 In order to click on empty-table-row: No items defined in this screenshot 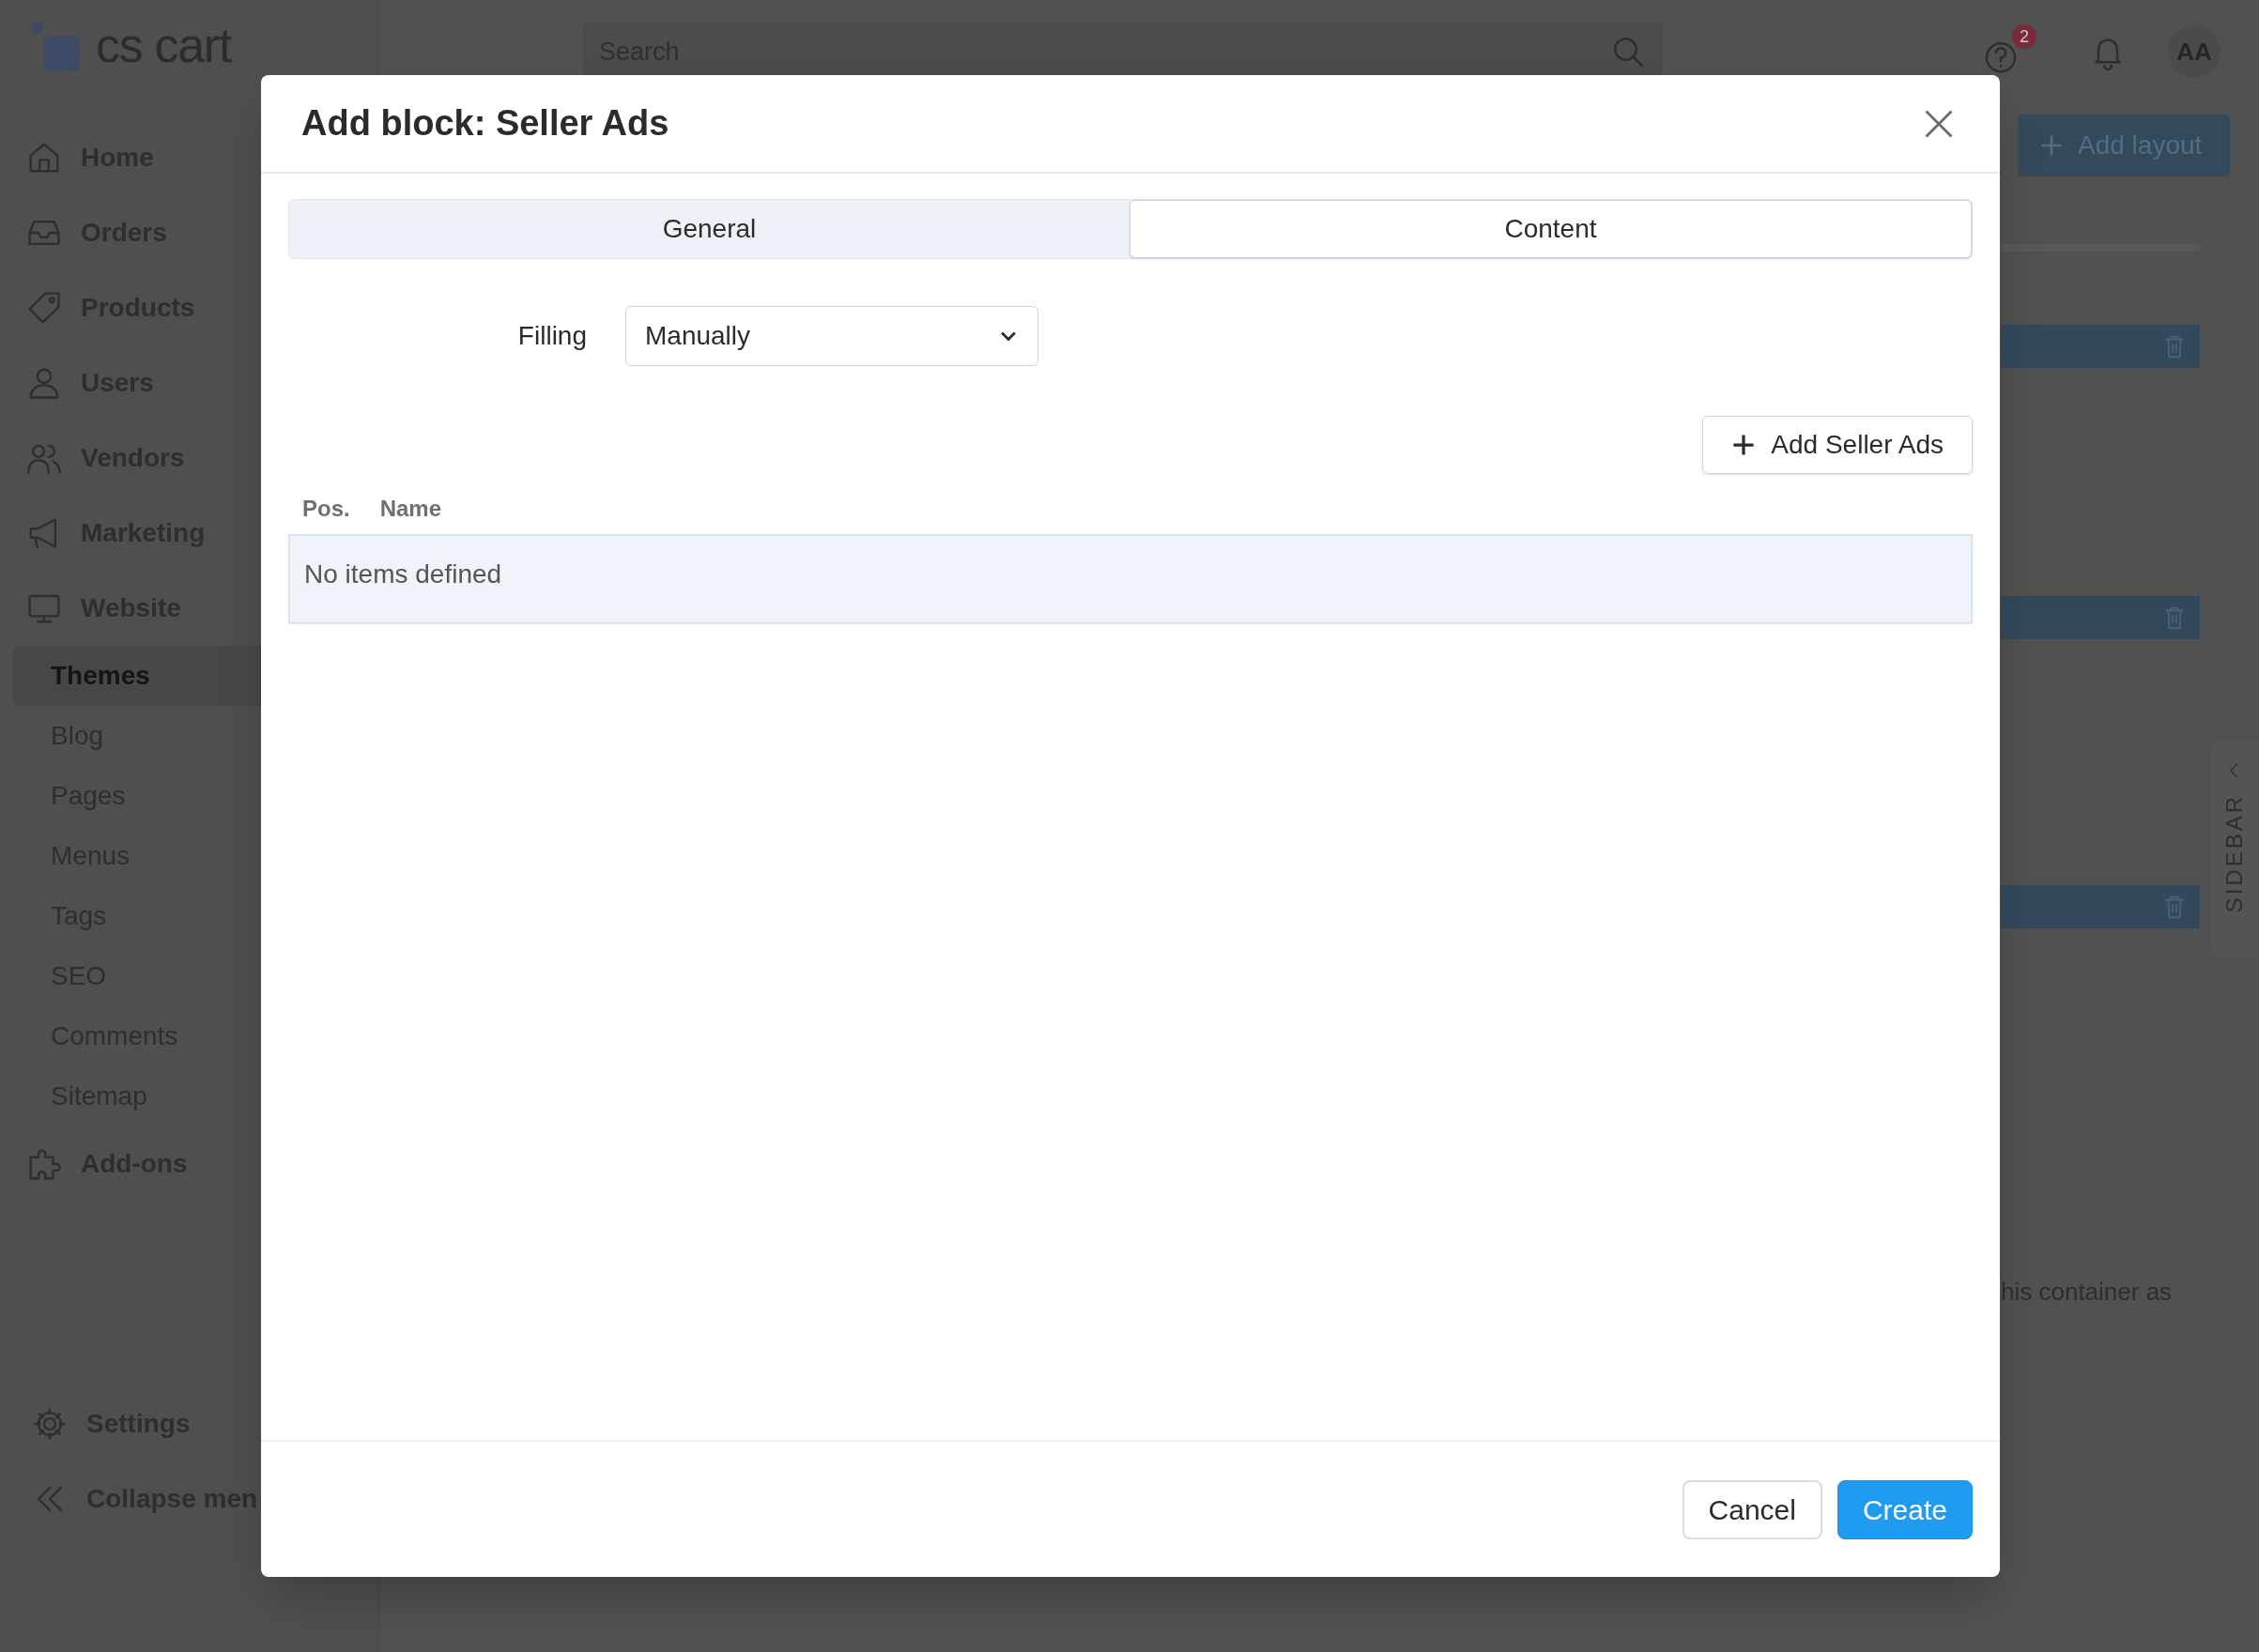, I will do `click(1130, 579)`.